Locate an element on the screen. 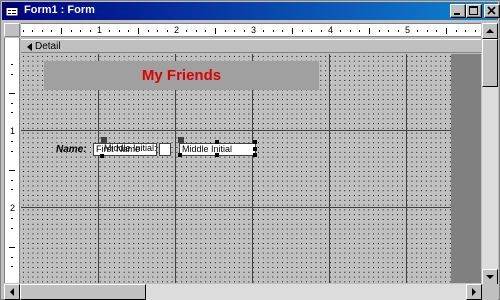  vertical-scrollbar is located at coordinates (490, 154).